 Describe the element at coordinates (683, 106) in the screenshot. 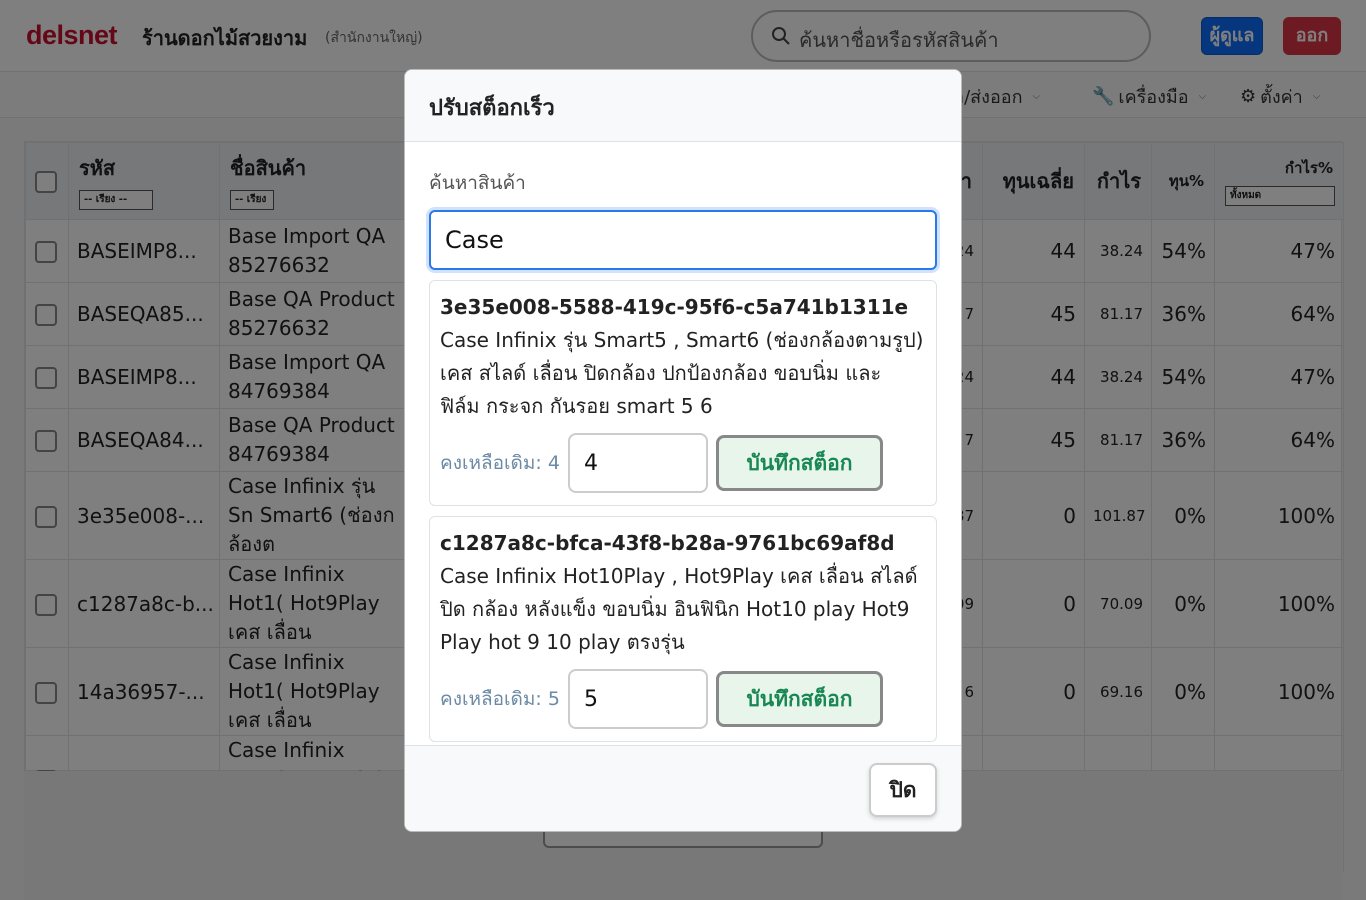

I see `modal-header: ปรับสต็อกเร็ว` at that location.